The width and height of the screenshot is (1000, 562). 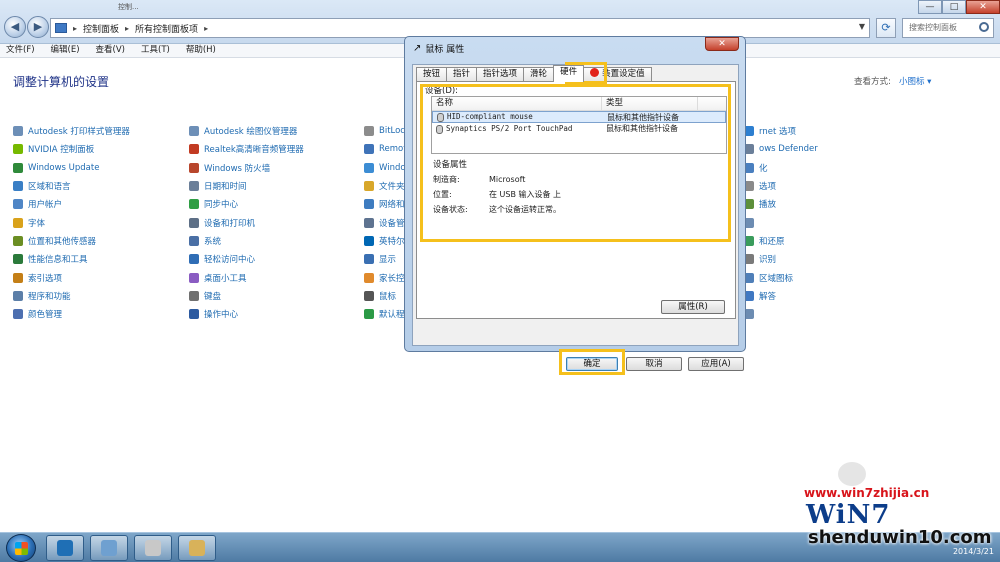 I want to click on control-panel-item: RemoteApp, so click(x=385, y=149).